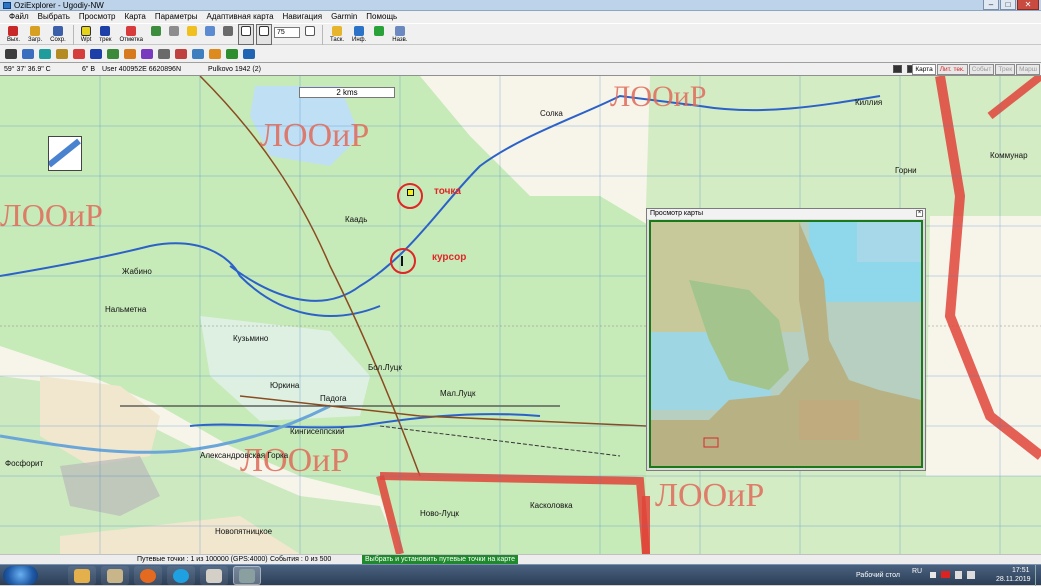 This screenshot has width=1041, height=586. I want to click on maximize-button: □, so click(1008, 5).